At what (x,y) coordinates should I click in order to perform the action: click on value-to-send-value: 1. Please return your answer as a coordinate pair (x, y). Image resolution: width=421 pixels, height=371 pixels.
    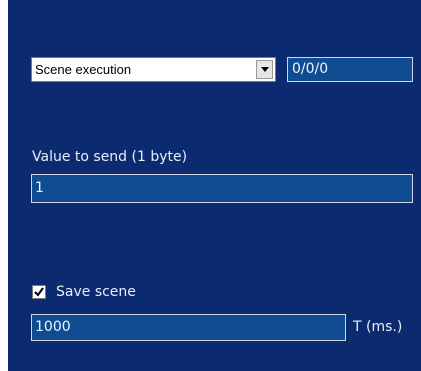
    Looking at the image, I should click on (39, 188).